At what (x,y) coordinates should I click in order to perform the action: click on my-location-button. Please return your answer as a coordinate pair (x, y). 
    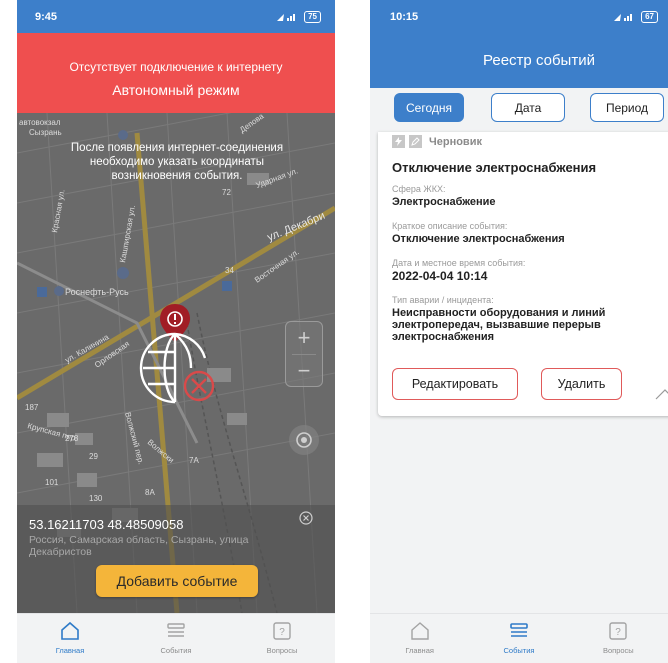
    Looking at the image, I should click on (304, 440).